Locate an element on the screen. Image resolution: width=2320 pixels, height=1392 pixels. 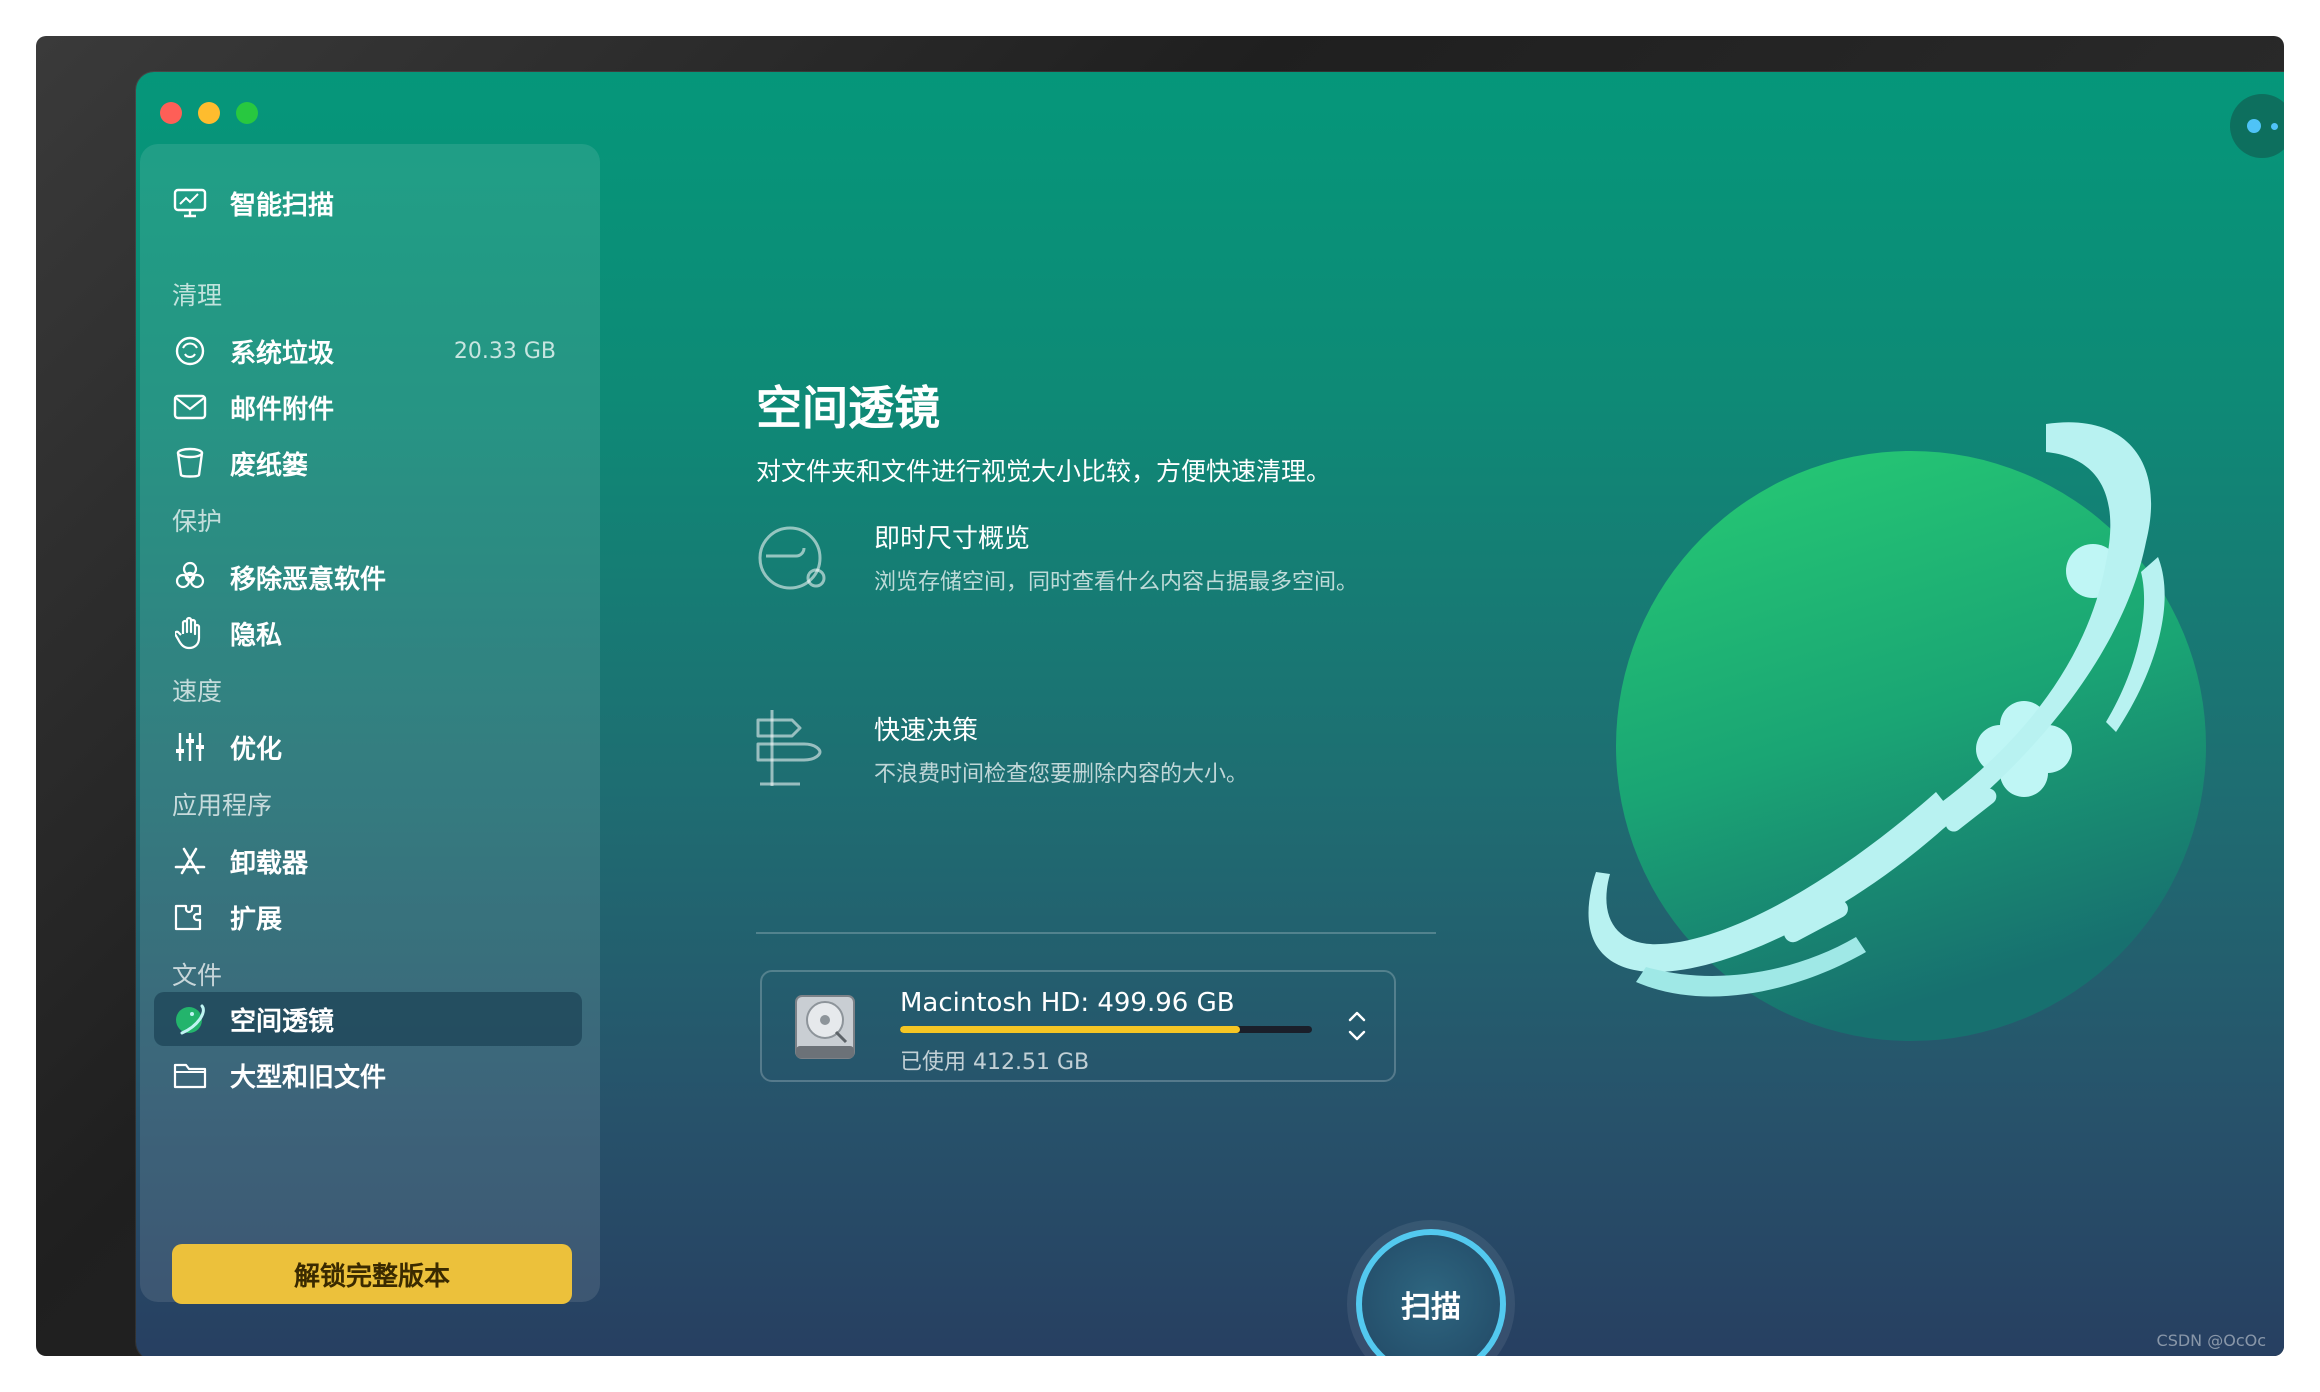
feature-desc-quick-decision: 不浪费时间检查您要删除内容的大小。 is located at coordinates (1061, 774).